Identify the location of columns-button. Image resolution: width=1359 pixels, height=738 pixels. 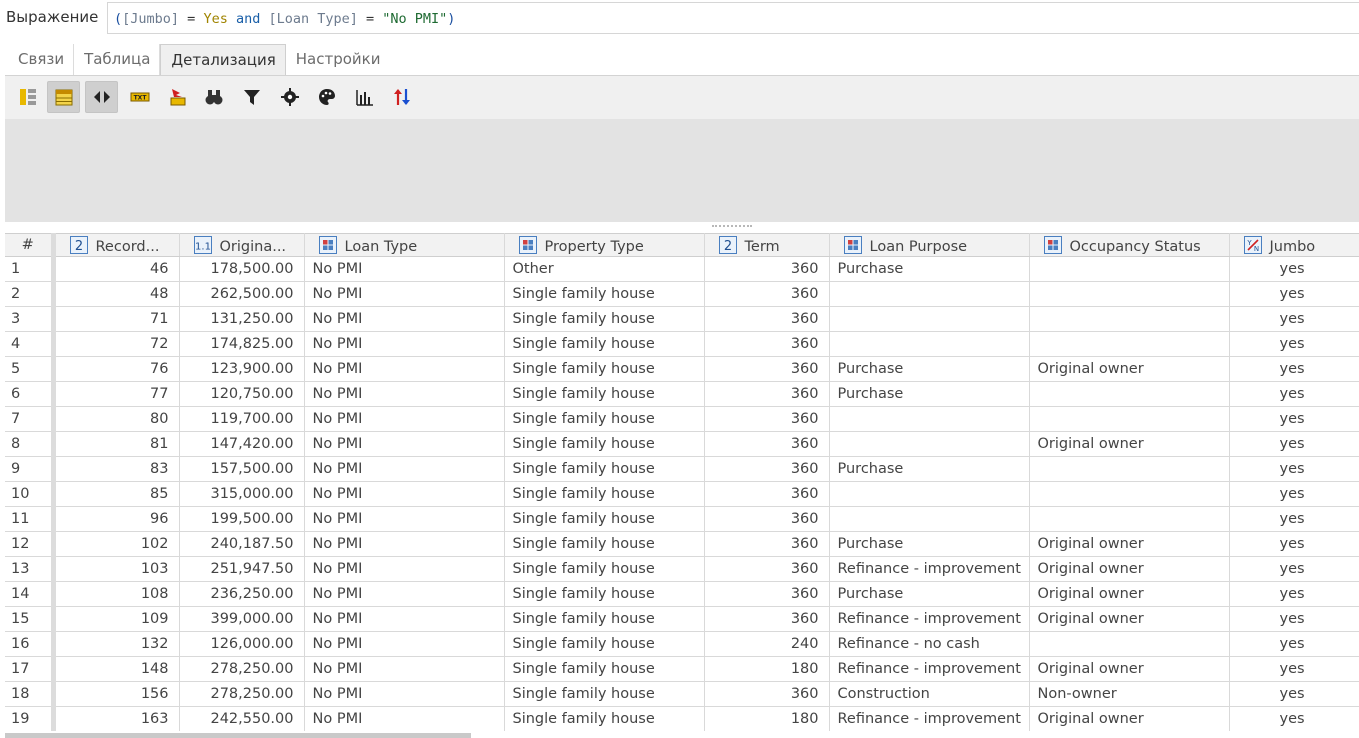
(27, 97).